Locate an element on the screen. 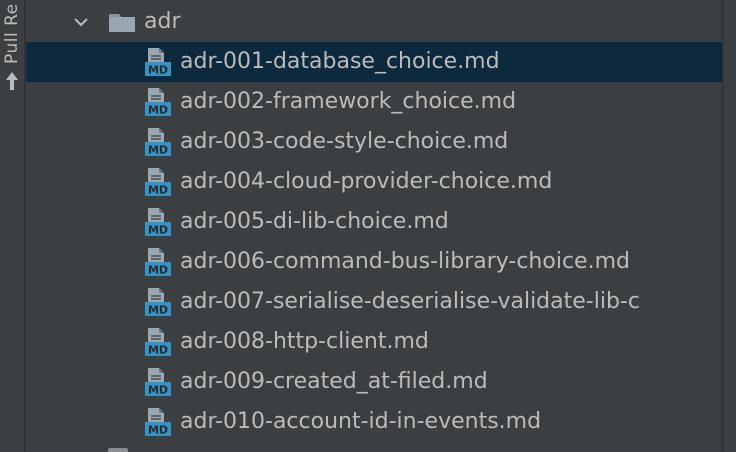 This screenshot has width=736, height=452. tree-folder-adr: adr is located at coordinates (374, 22).